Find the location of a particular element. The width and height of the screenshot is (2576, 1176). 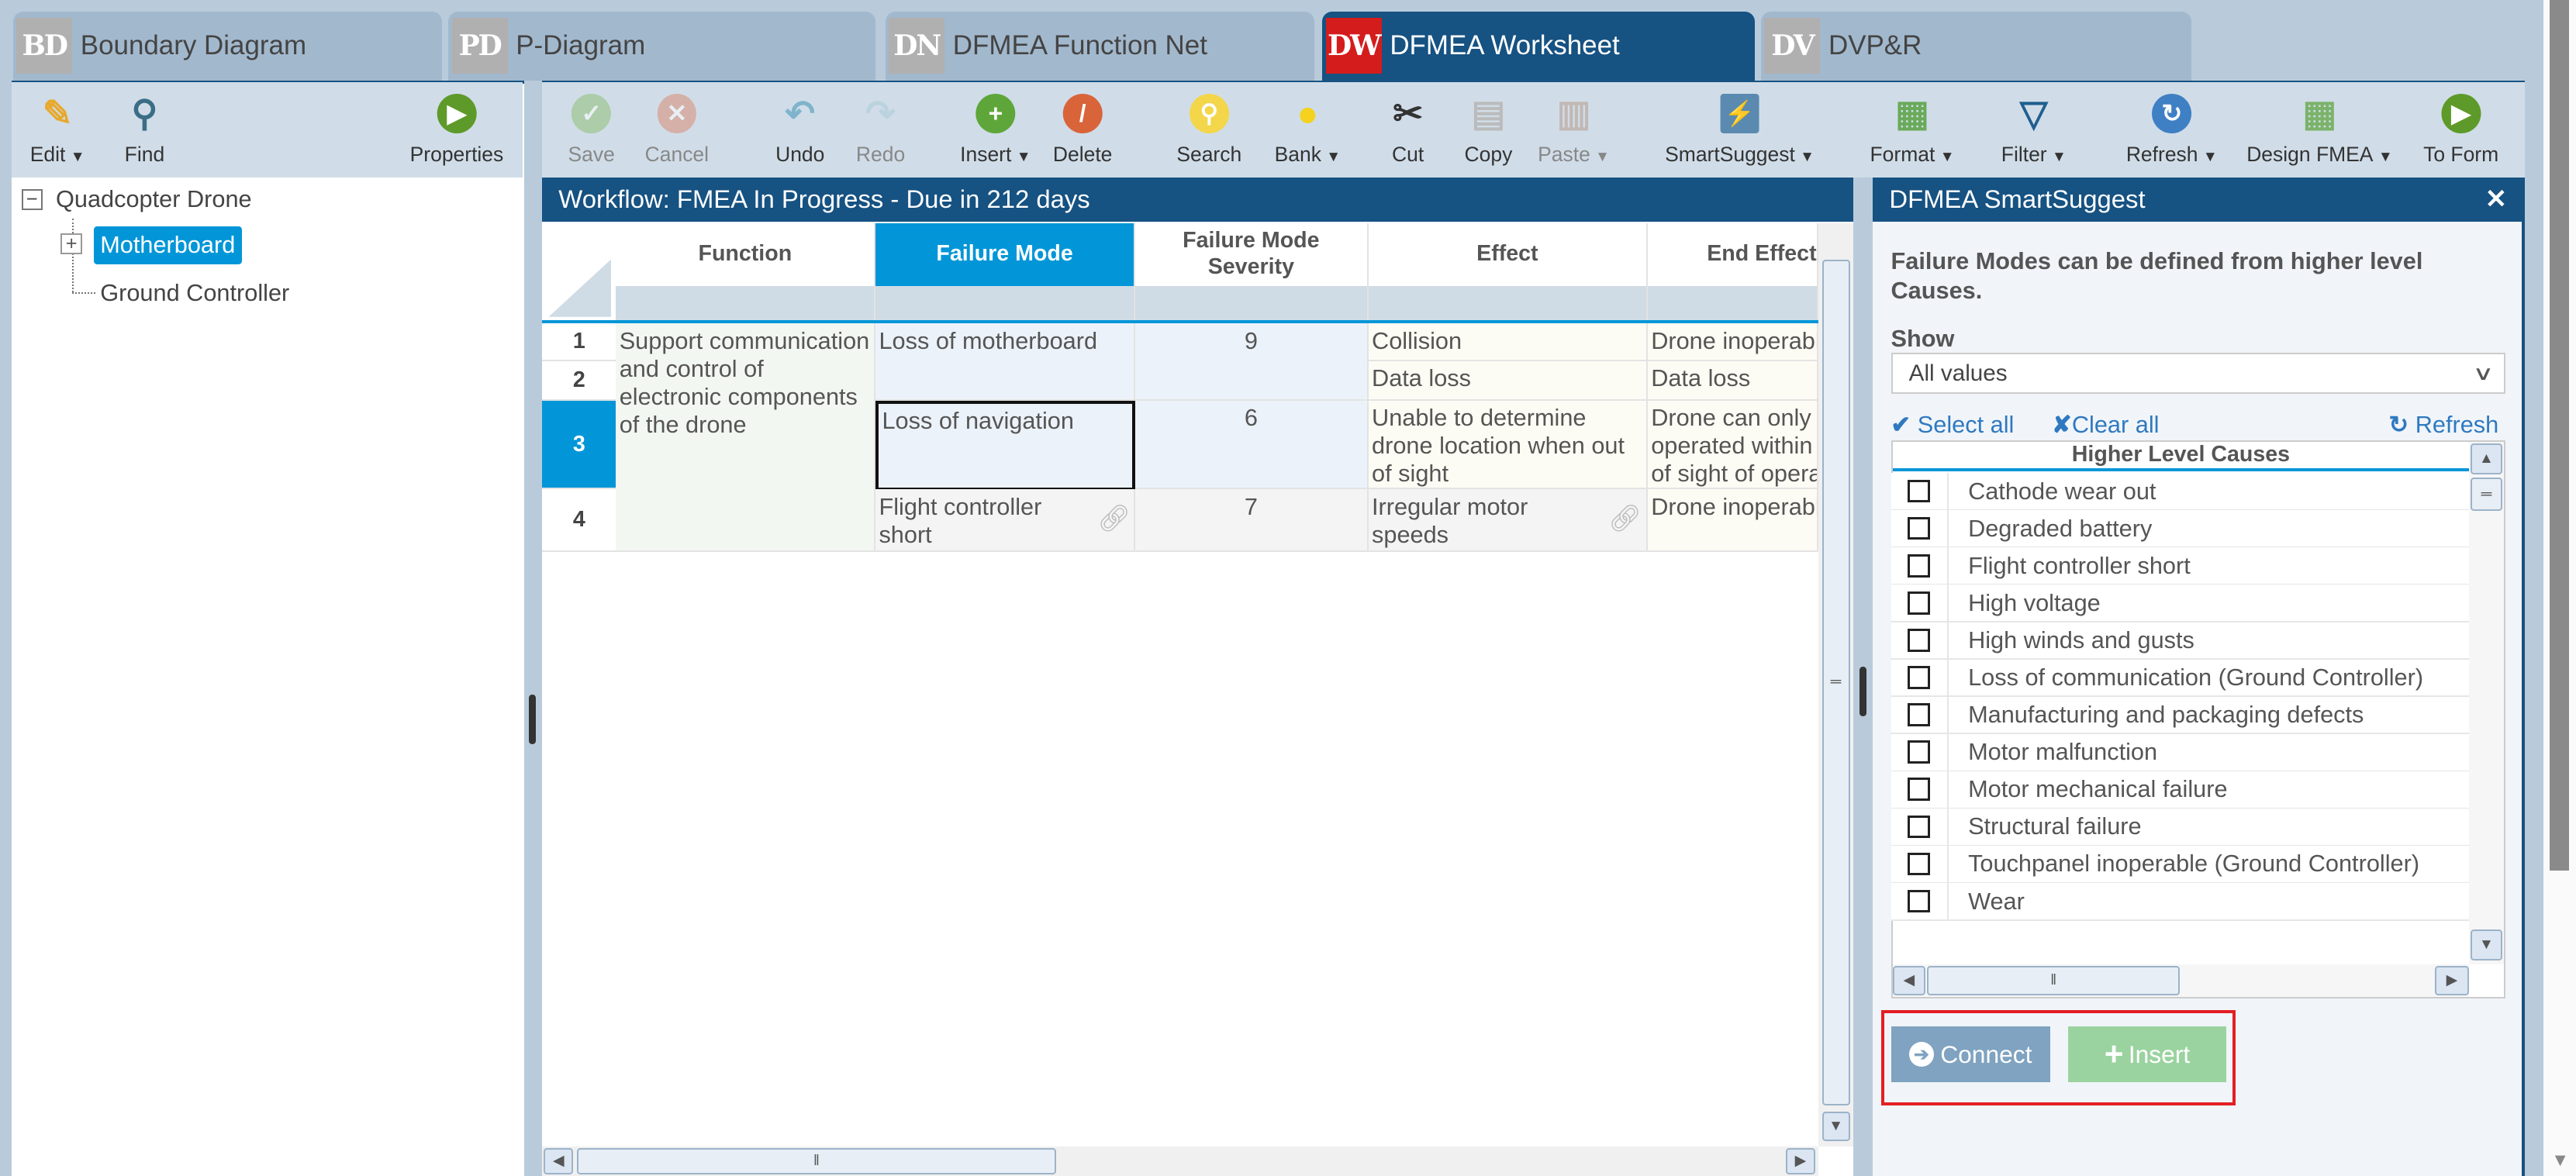

cause-list-item: Motor mechanical failure is located at coordinates (2180, 790).